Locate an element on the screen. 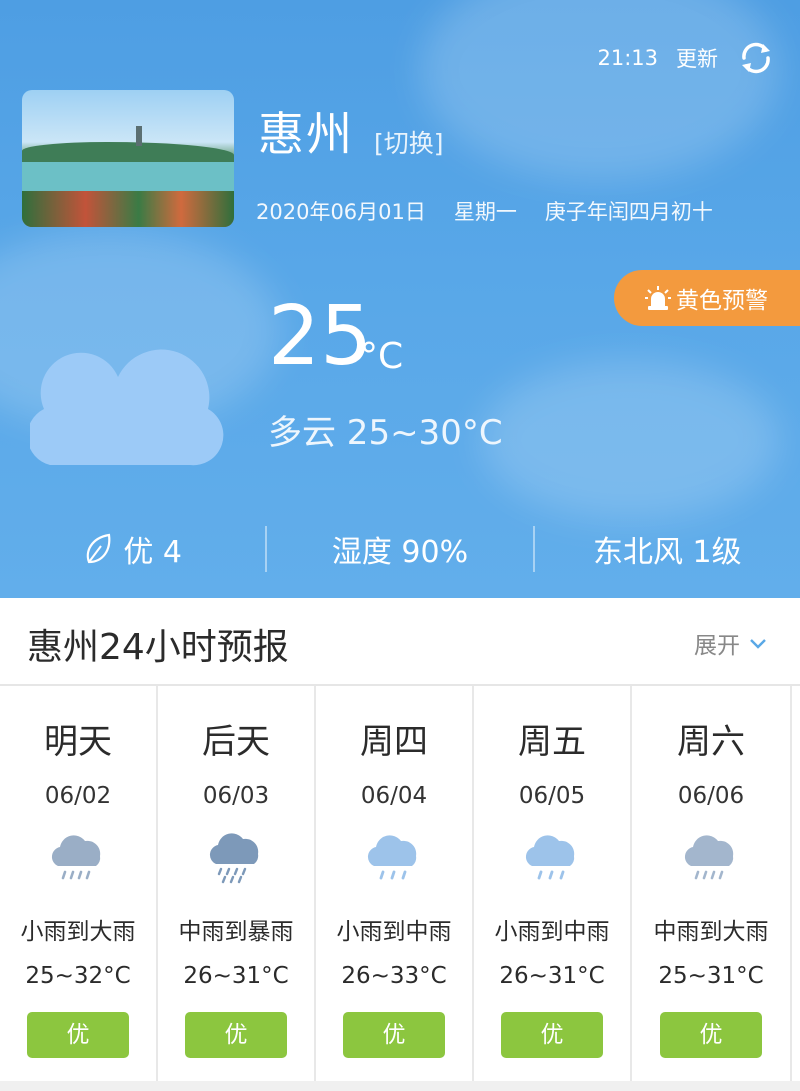 The image size is (800, 1091). day-name: 周五 is located at coordinates (552, 742).